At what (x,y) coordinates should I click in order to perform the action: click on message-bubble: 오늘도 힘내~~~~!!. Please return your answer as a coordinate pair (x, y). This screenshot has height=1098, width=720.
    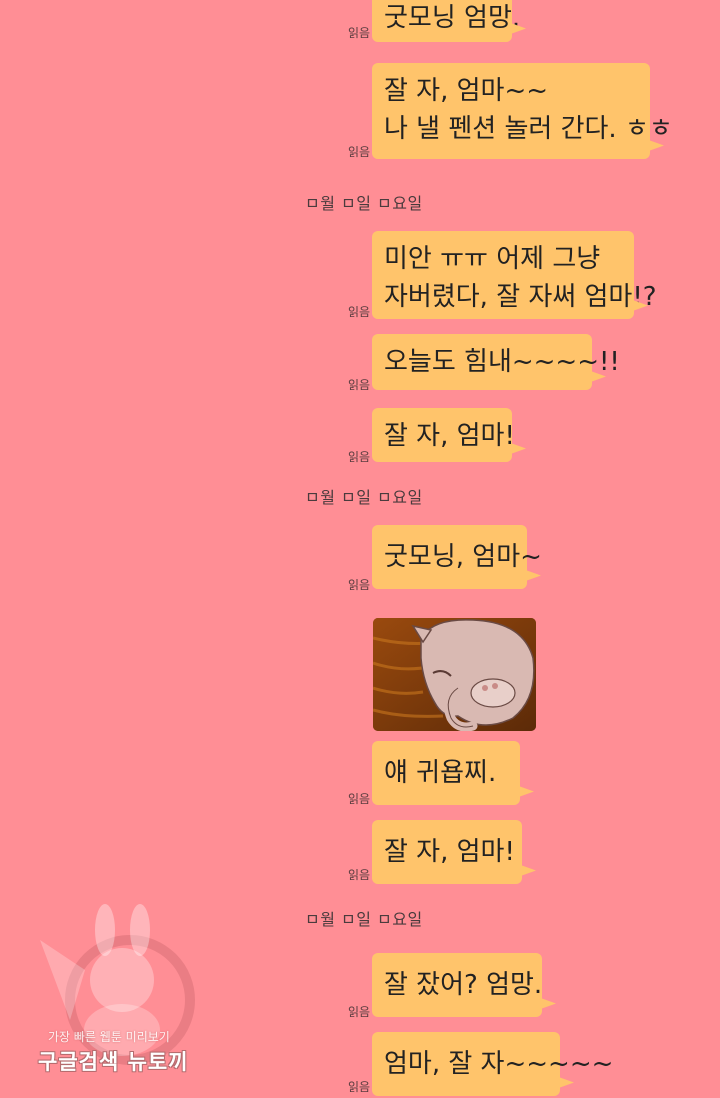
    Looking at the image, I should click on (496, 362).